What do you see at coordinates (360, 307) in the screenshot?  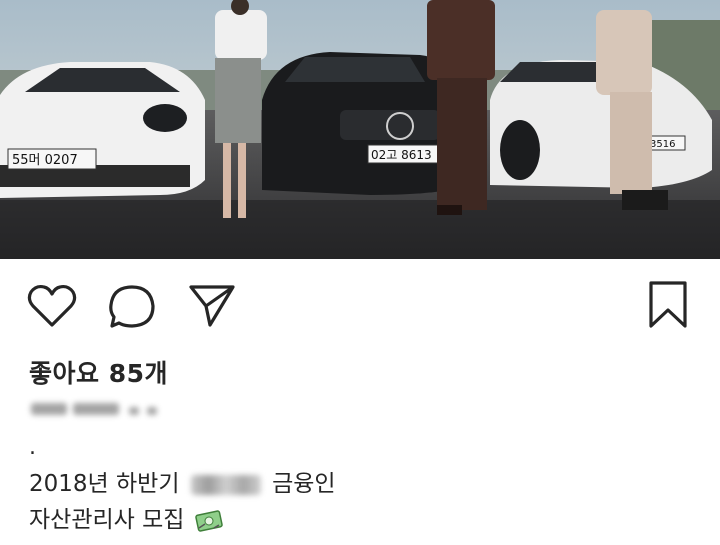 I see `post-action-bar` at bounding box center [360, 307].